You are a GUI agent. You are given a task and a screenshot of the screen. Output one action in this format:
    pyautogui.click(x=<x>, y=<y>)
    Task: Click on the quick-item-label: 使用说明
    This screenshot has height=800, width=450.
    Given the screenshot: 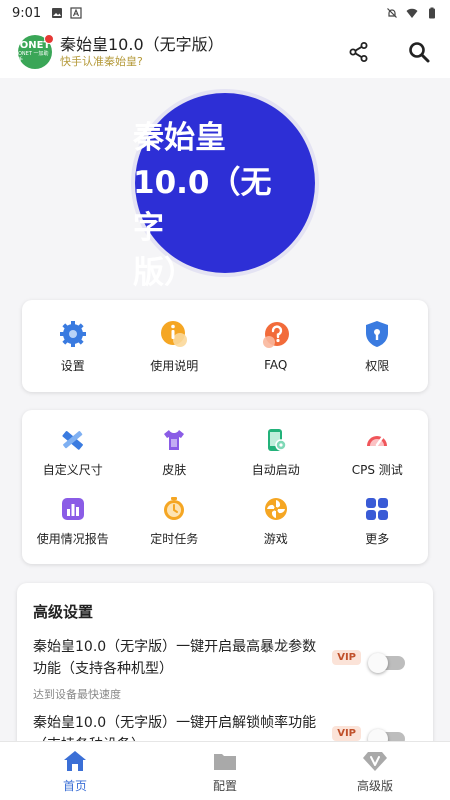 What is the action you would take?
    pyautogui.click(x=174, y=365)
    